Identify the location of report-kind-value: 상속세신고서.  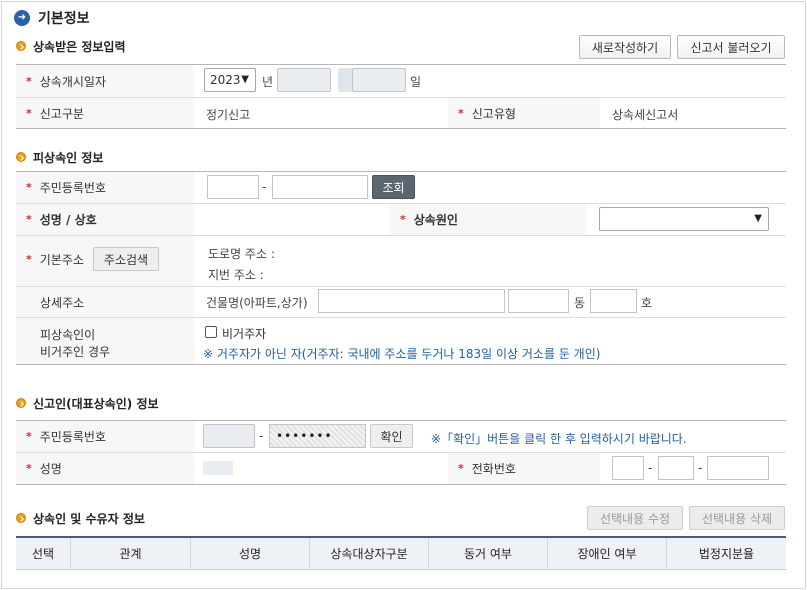
(645, 115).